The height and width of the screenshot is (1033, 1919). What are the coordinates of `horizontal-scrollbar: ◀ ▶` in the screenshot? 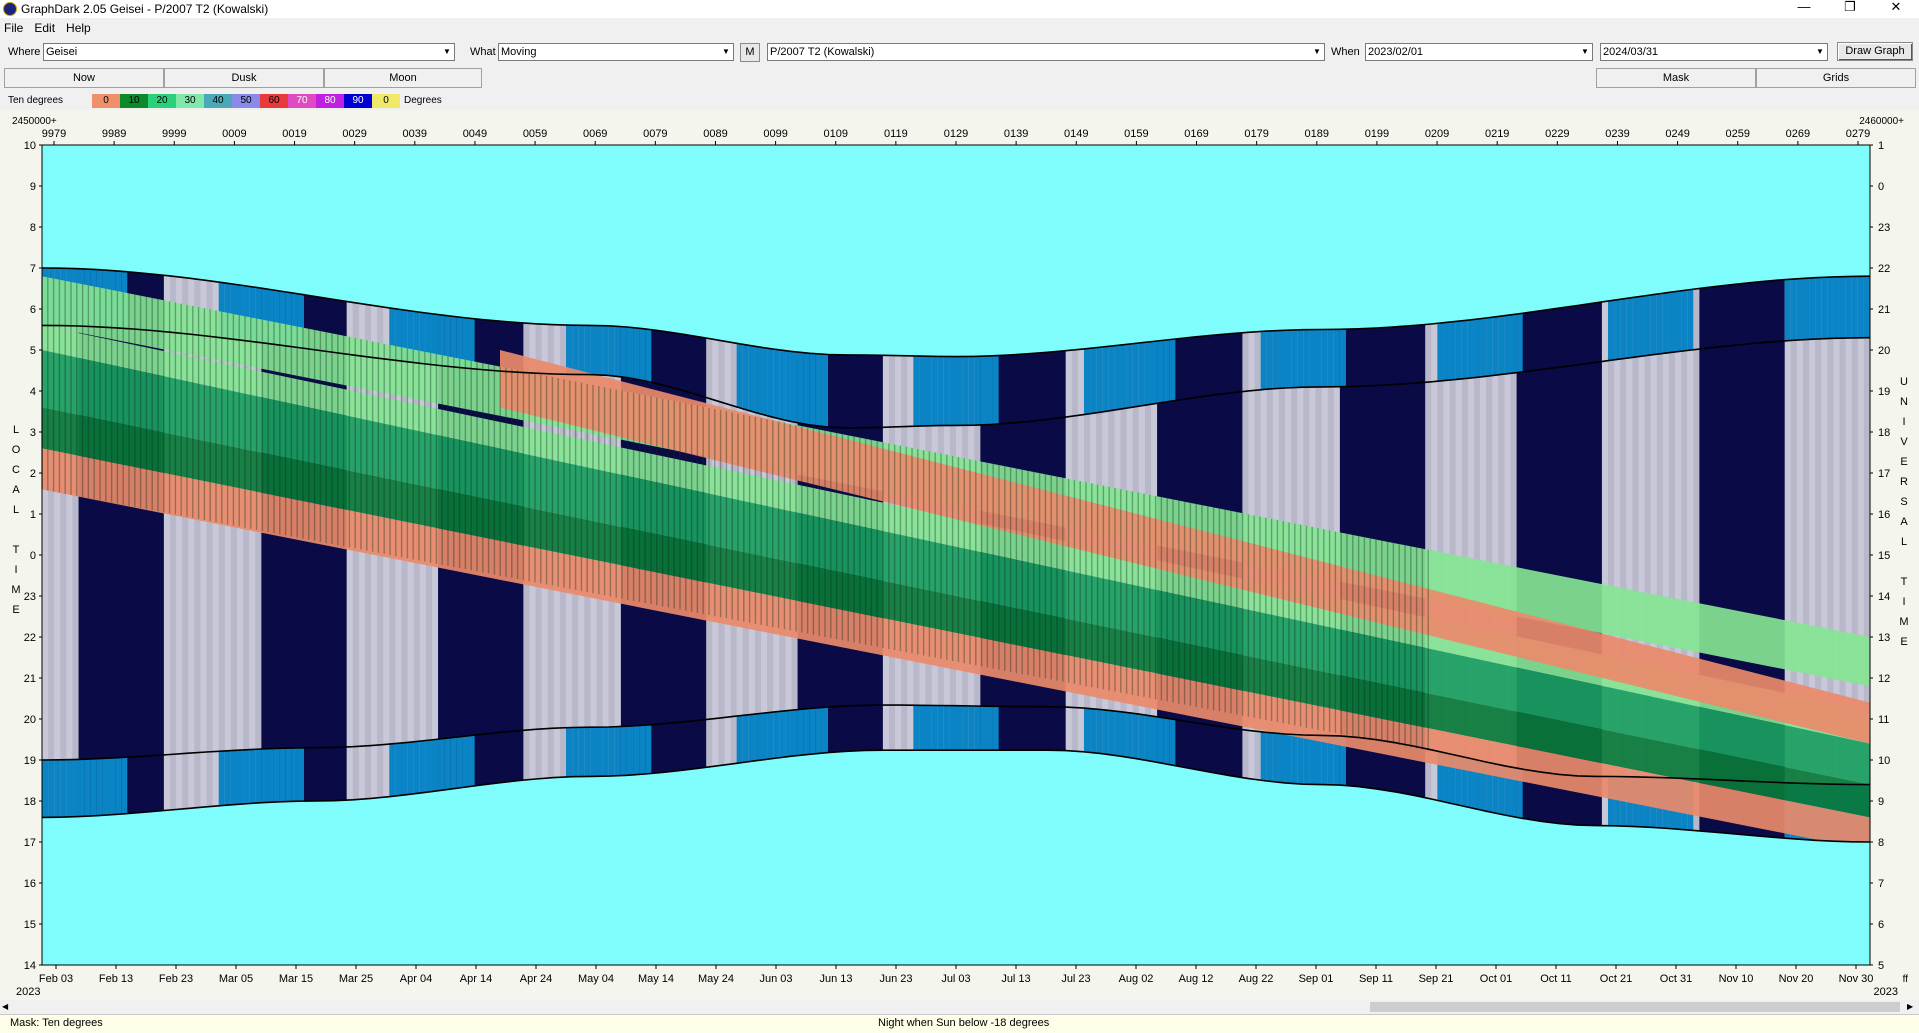 It's located at (959, 1007).